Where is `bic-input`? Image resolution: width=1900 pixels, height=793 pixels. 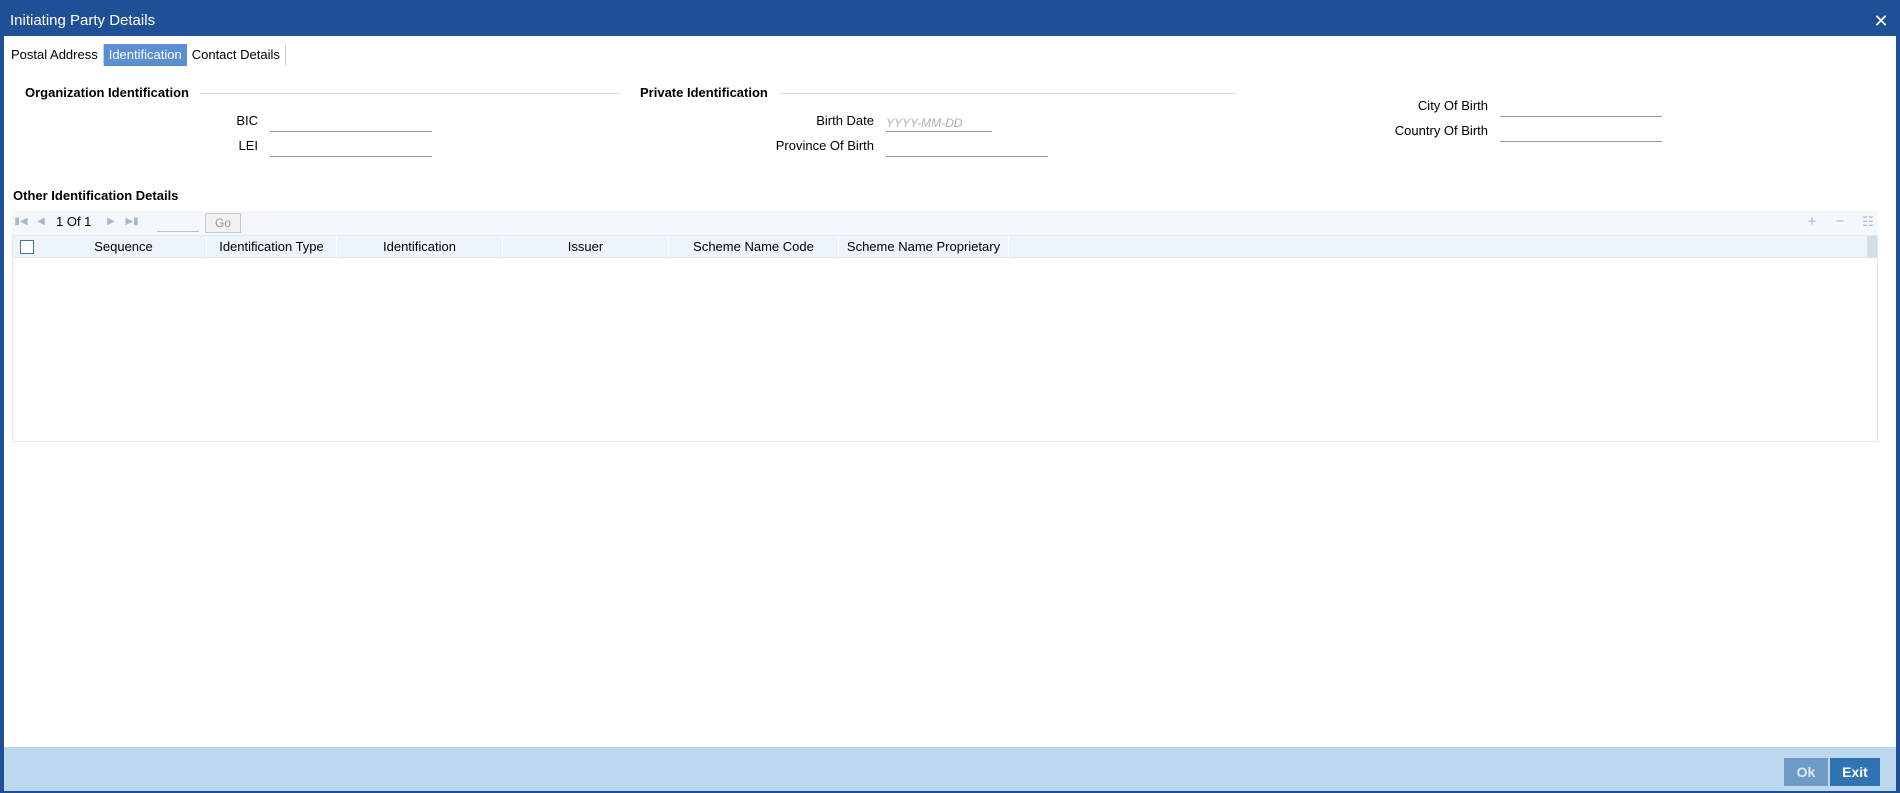 bic-input is located at coordinates (351, 123).